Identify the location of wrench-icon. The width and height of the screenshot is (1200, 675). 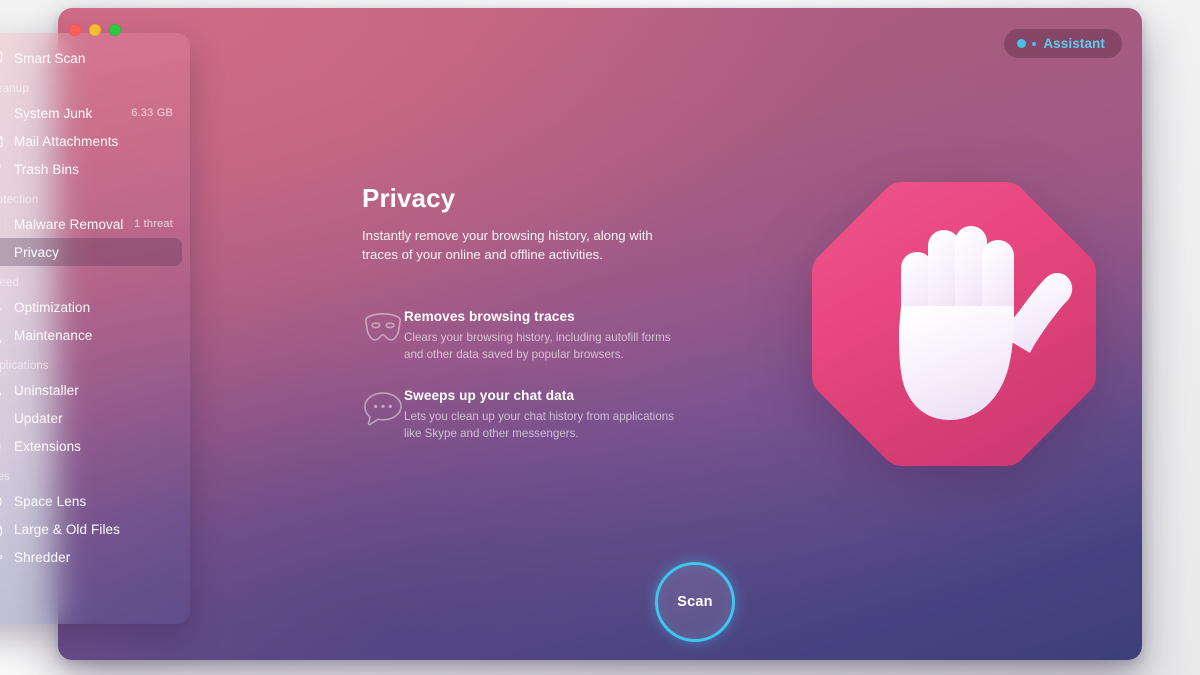
(2, 335).